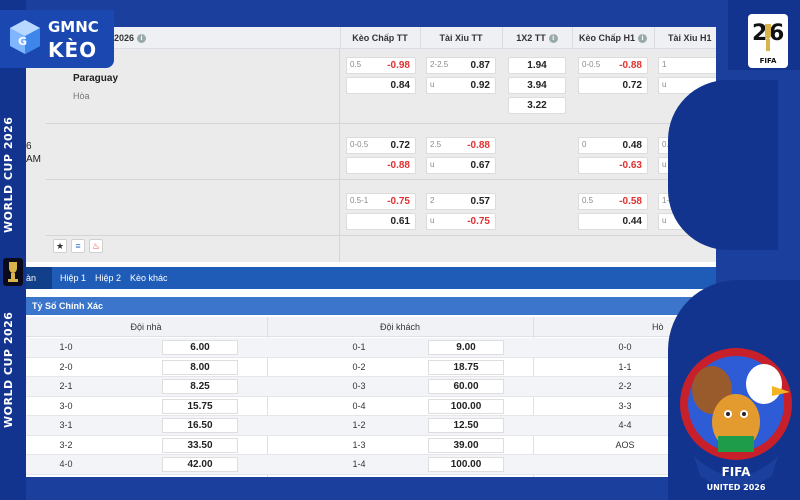 This screenshot has width=800, height=500. What do you see at coordinates (39, 286) in the screenshot?
I see `tab-full-match: àn trận` at bounding box center [39, 286].